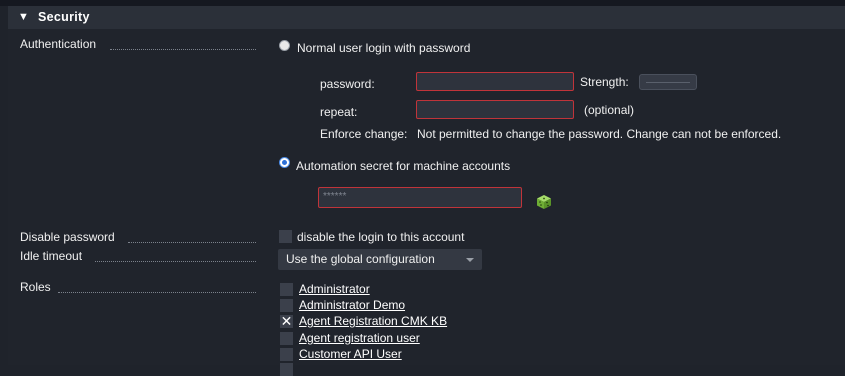 This screenshot has height=376, width=845. Describe the element at coordinates (384, 48) in the screenshot. I see `option-password-label: Normal user login with password` at that location.